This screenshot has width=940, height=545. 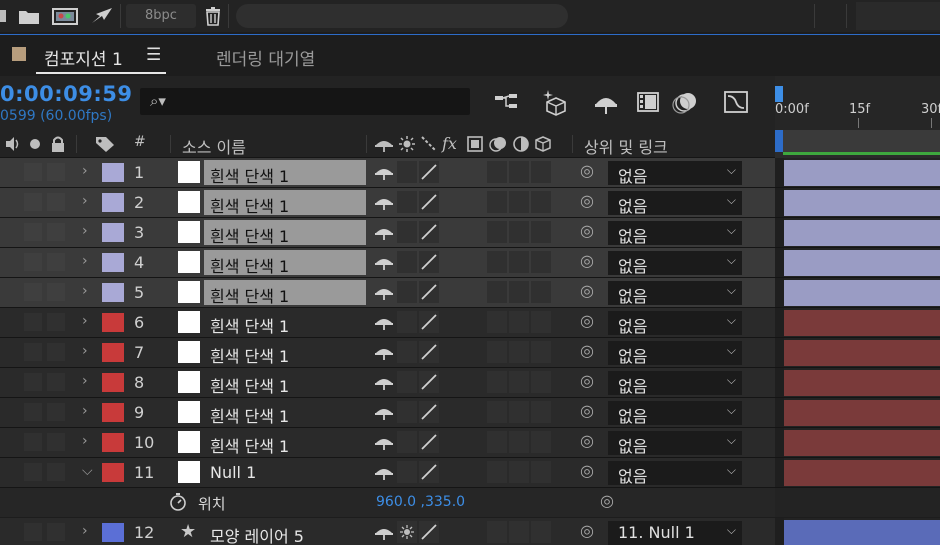 I want to click on layer-row: › 5 흰색 단색 1 ◎ 없음 ⌵, so click(x=470, y=293).